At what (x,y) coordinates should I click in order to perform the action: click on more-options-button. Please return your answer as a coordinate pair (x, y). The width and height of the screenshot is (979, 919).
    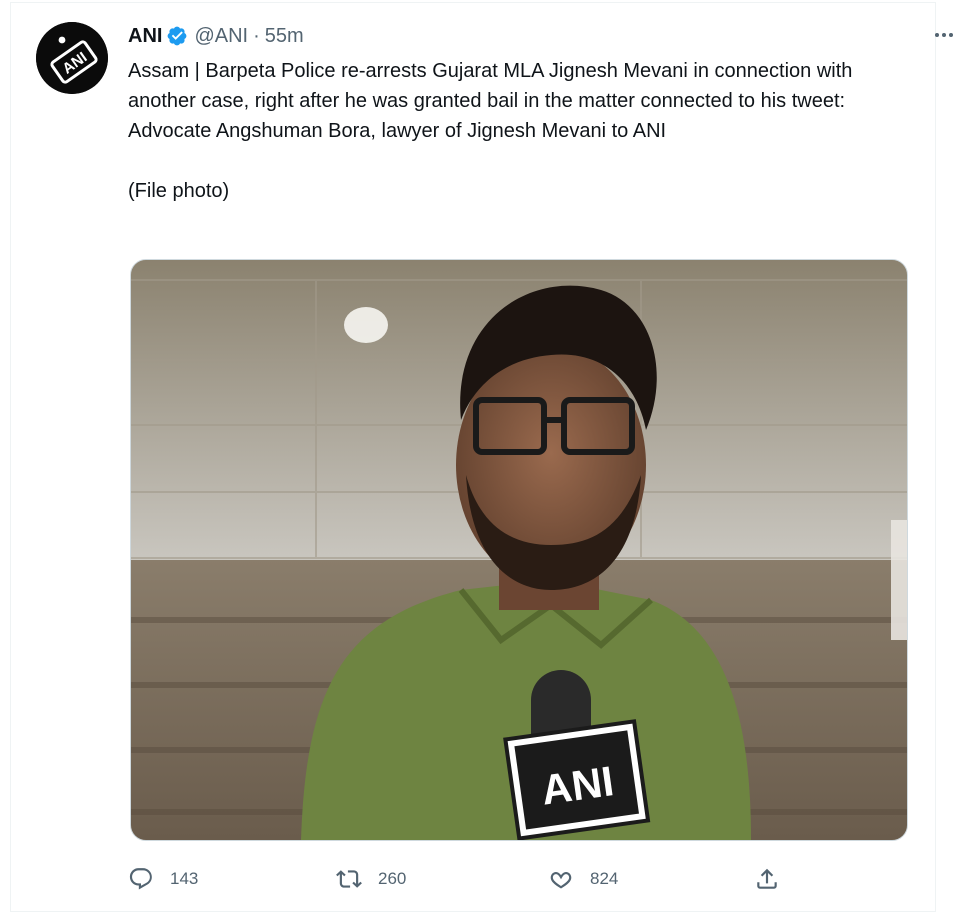
    Looking at the image, I should click on (944, 35).